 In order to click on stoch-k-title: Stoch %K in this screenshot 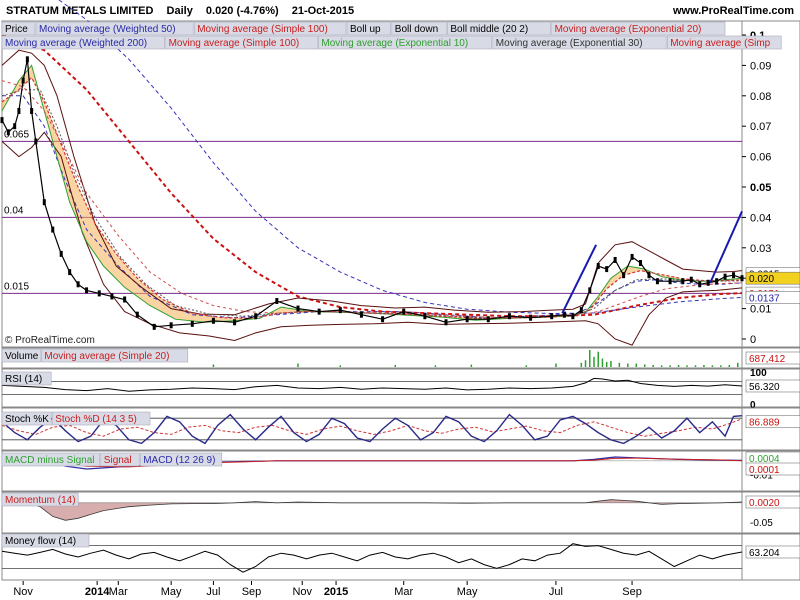, I will do `click(27, 419)`.